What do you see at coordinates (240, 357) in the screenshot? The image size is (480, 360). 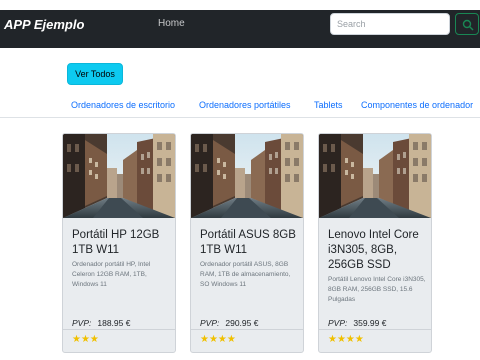 I see `bottom-margin` at bounding box center [240, 357].